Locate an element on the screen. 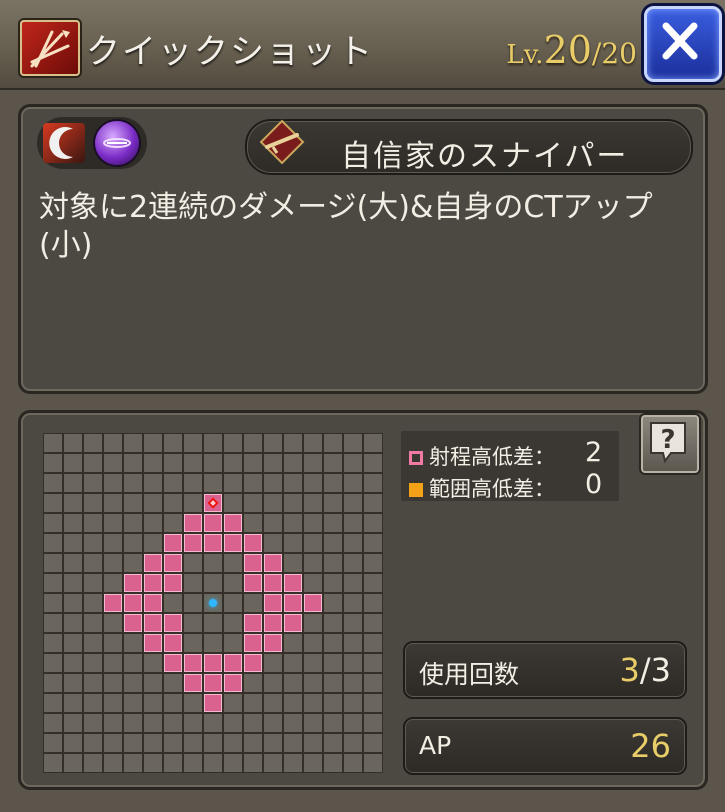  uses-label: 使用回数 is located at coordinates (469, 674).